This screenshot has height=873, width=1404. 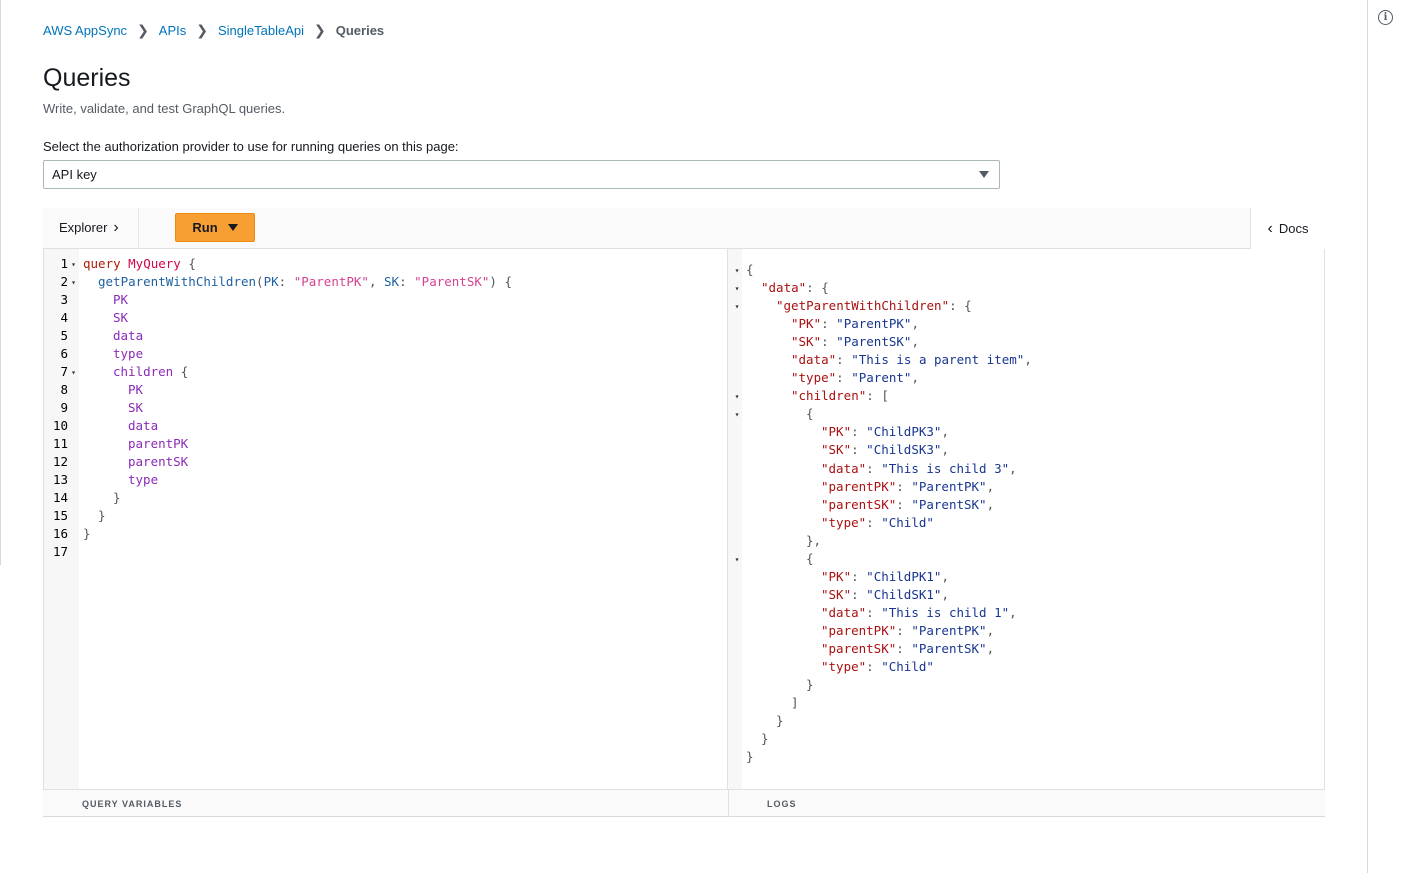 I want to click on result-line: "type": "Parent",, so click(x=880, y=378).